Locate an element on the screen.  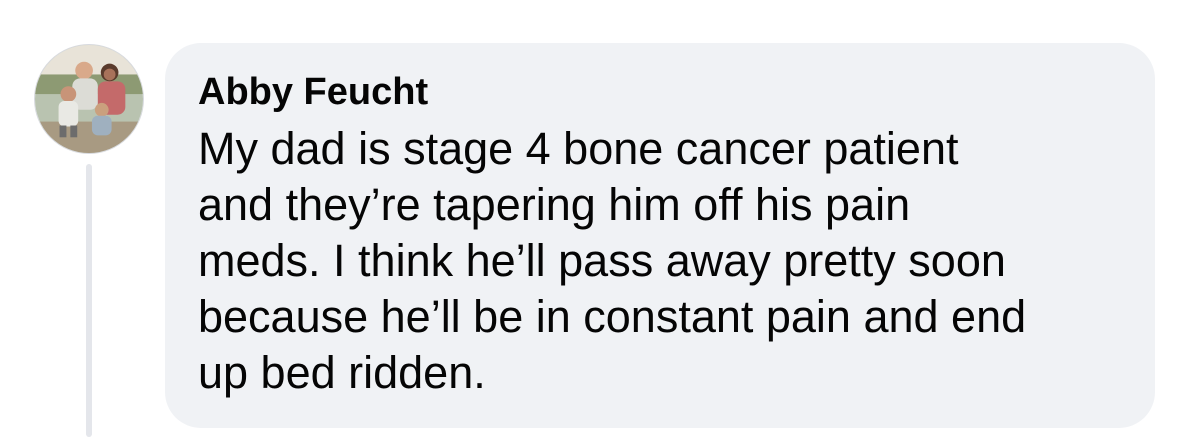
author-name: Abby Feucht is located at coordinates (661, 92).